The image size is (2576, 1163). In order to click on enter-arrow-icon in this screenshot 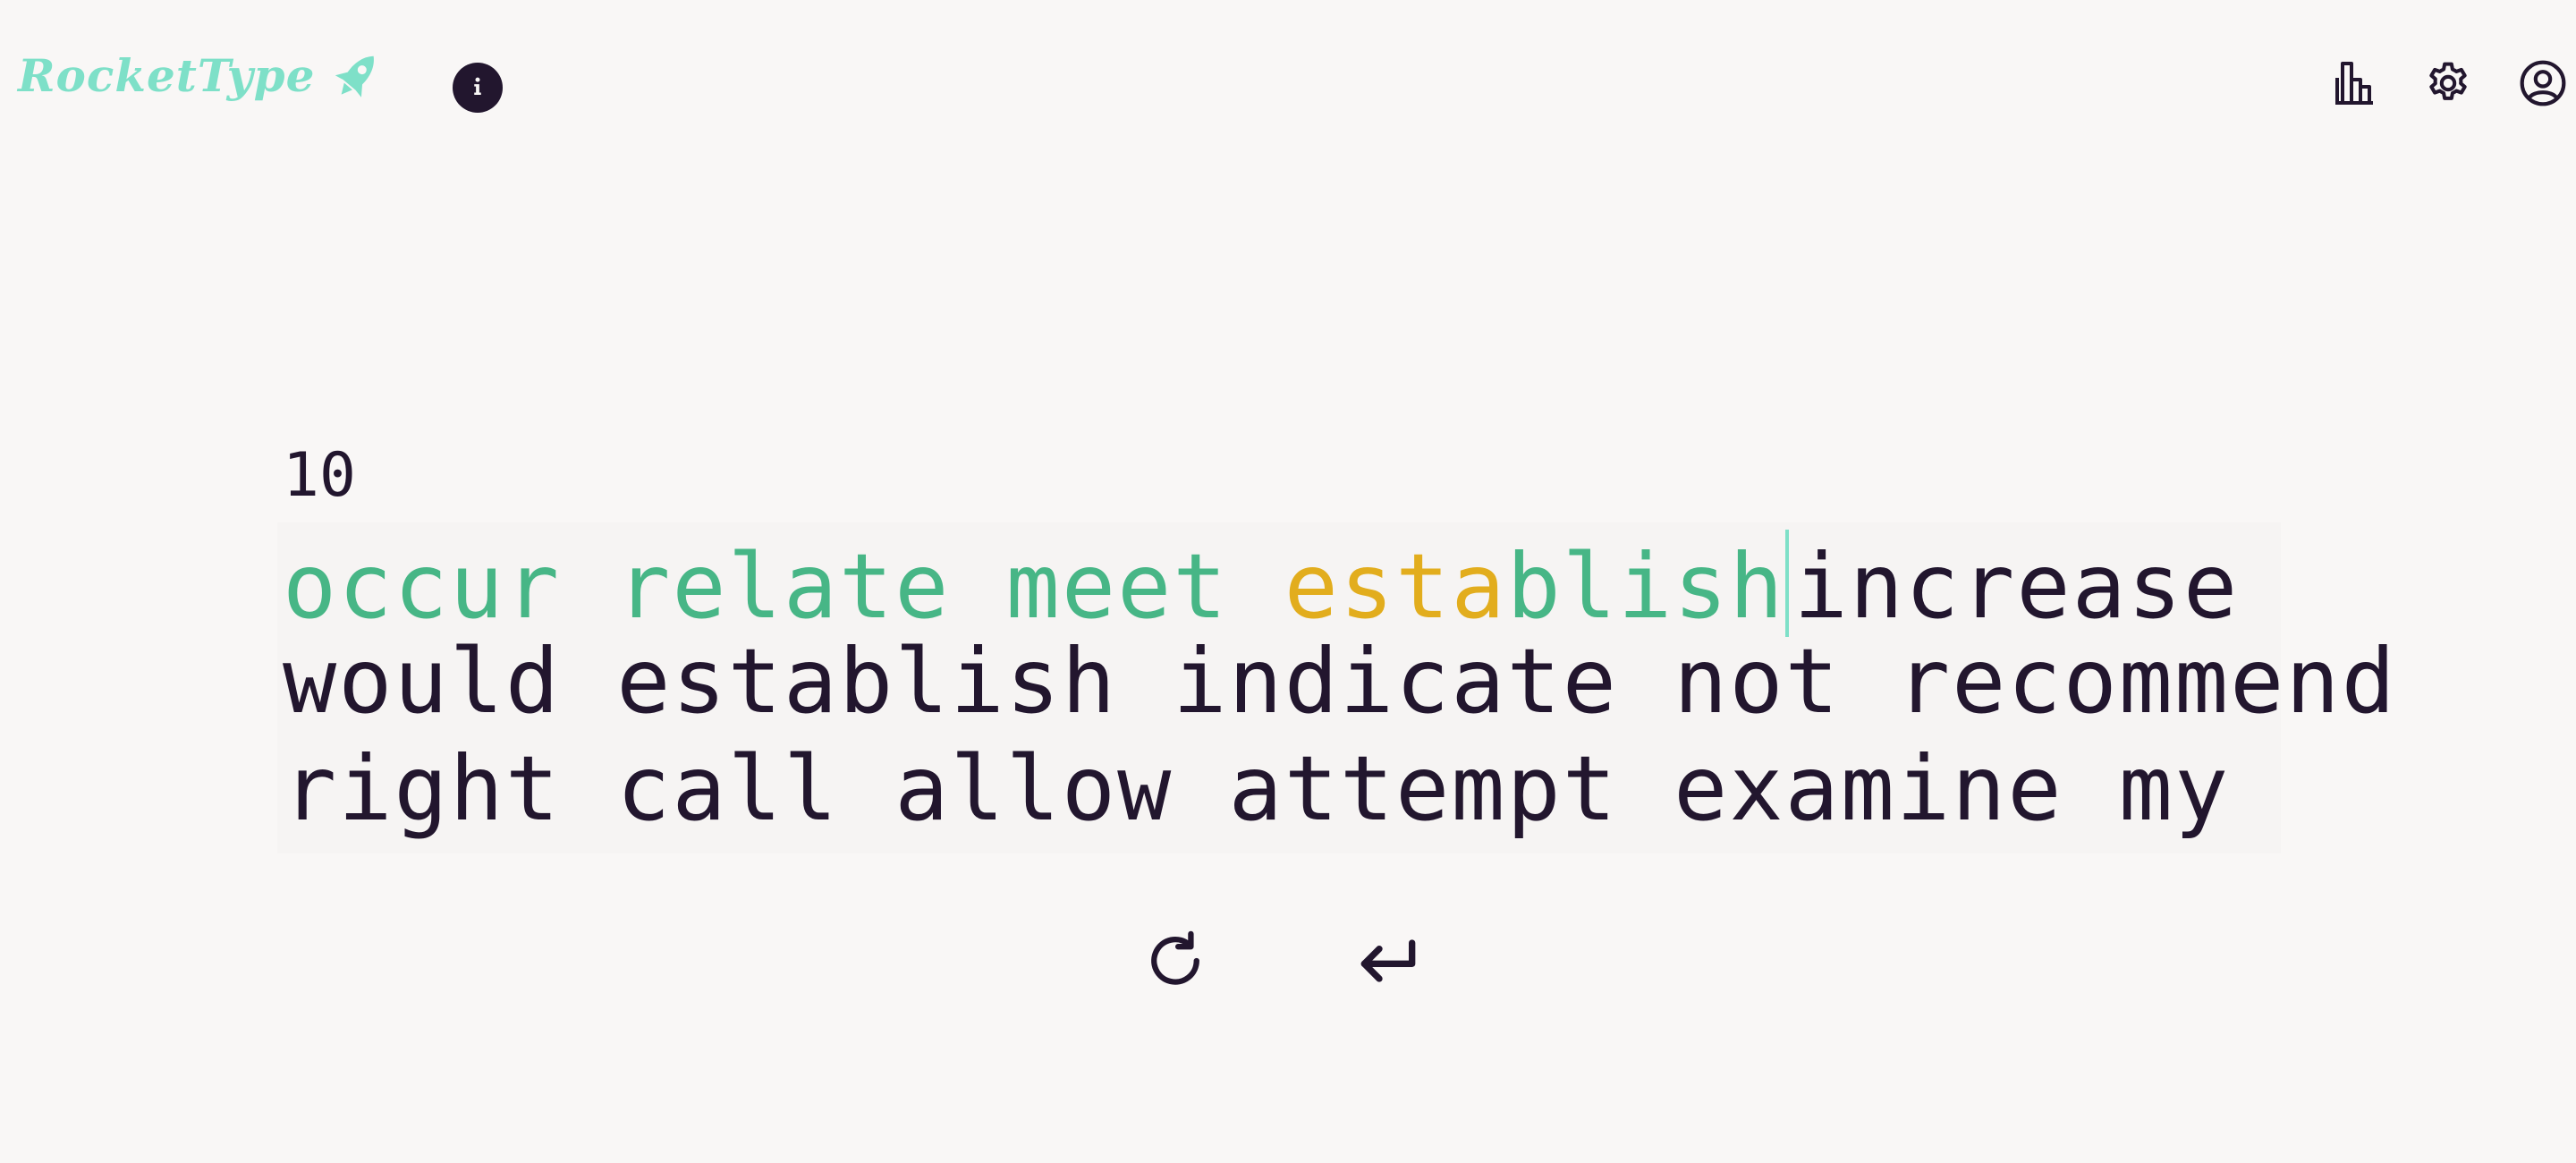, I will do `click(1388, 963)`.